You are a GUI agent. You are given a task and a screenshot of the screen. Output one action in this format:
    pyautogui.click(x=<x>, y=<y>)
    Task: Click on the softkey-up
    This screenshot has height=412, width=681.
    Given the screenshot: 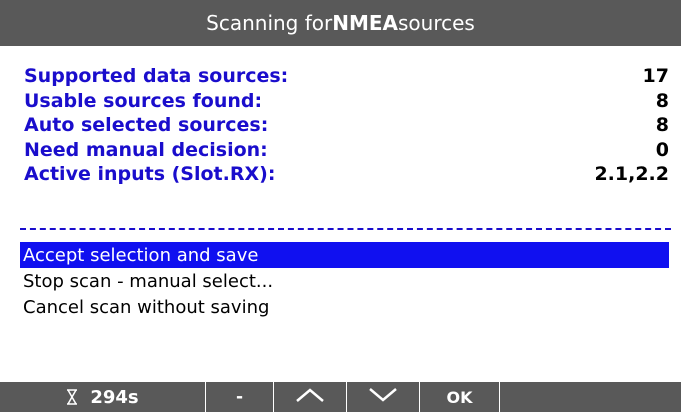 What is the action you would take?
    pyautogui.click(x=310, y=397)
    